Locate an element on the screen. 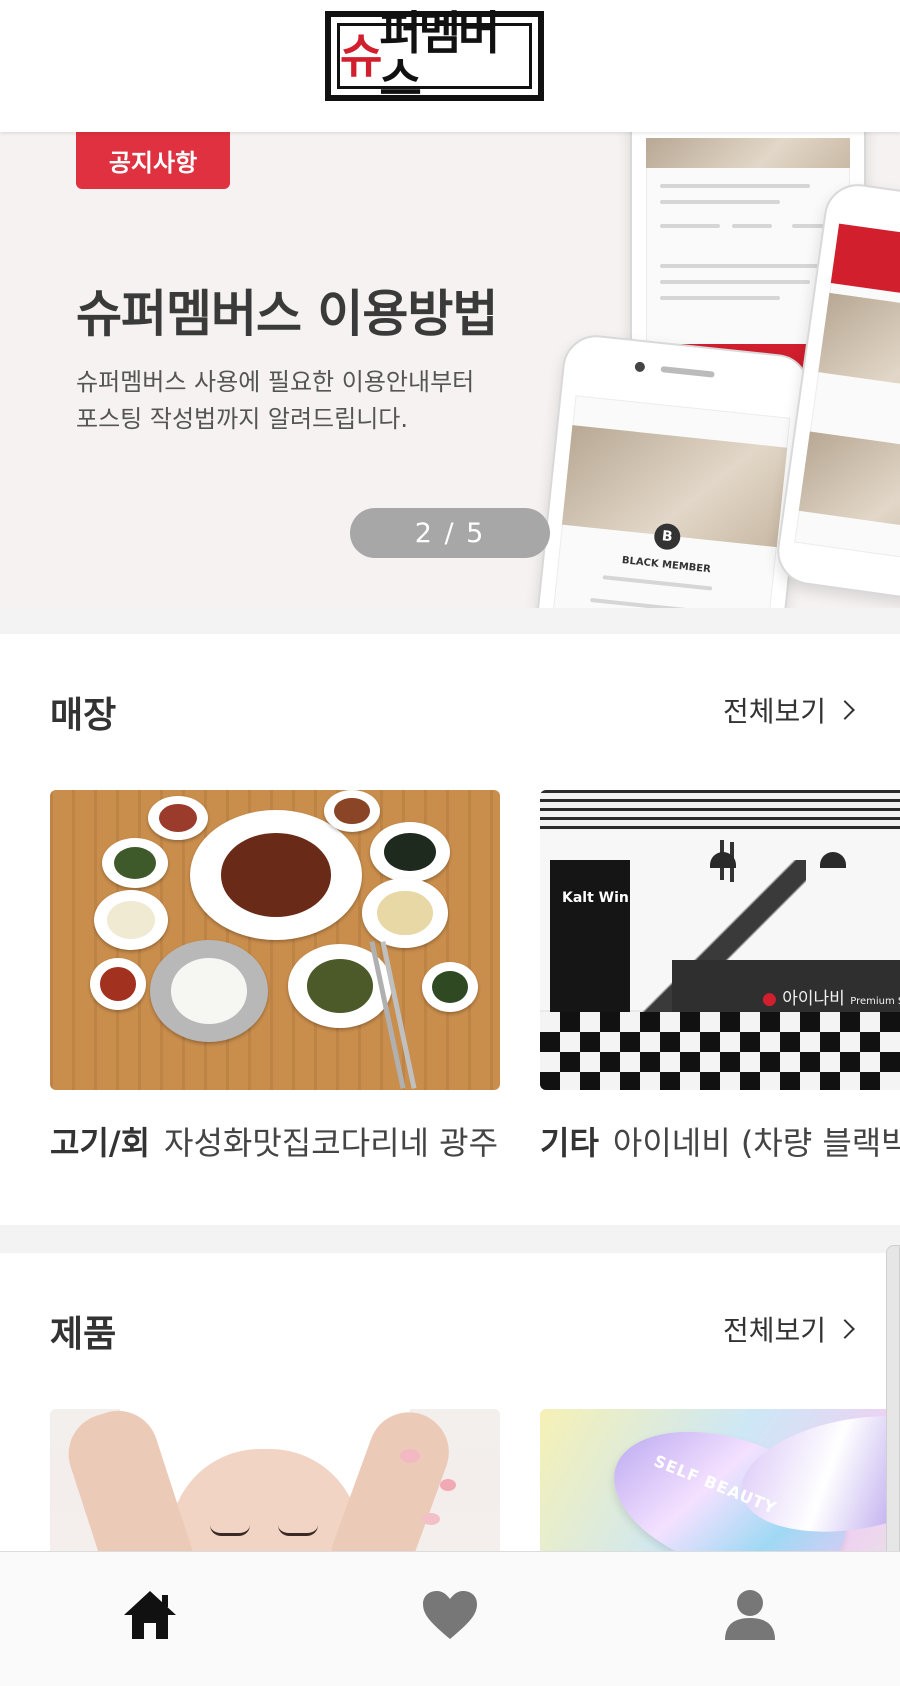 The image size is (900, 1686). bottom-nav is located at coordinates (450, 1618).